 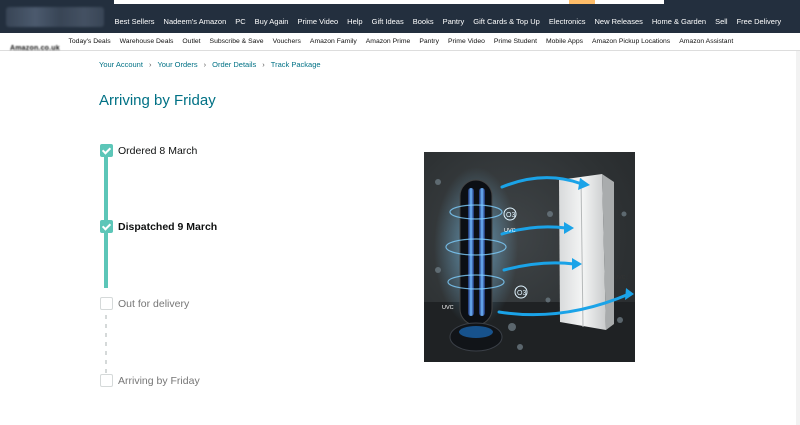 I want to click on breadcrumb-track-package: Track Package, so click(x=296, y=64).